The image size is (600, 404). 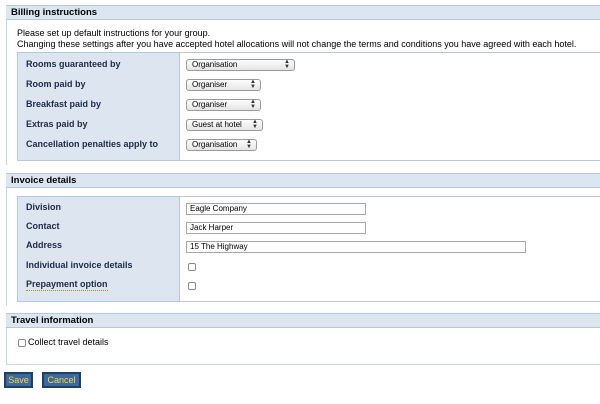 What do you see at coordinates (43, 226) in the screenshot?
I see `contact-label: Contact` at bounding box center [43, 226].